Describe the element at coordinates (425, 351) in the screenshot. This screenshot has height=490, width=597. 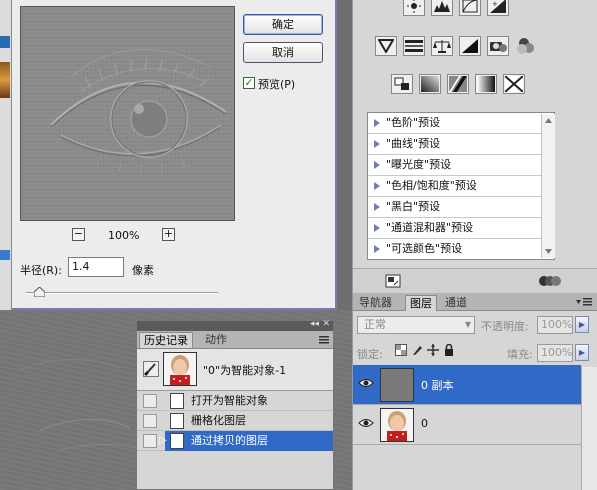
I see `lock-options` at that location.